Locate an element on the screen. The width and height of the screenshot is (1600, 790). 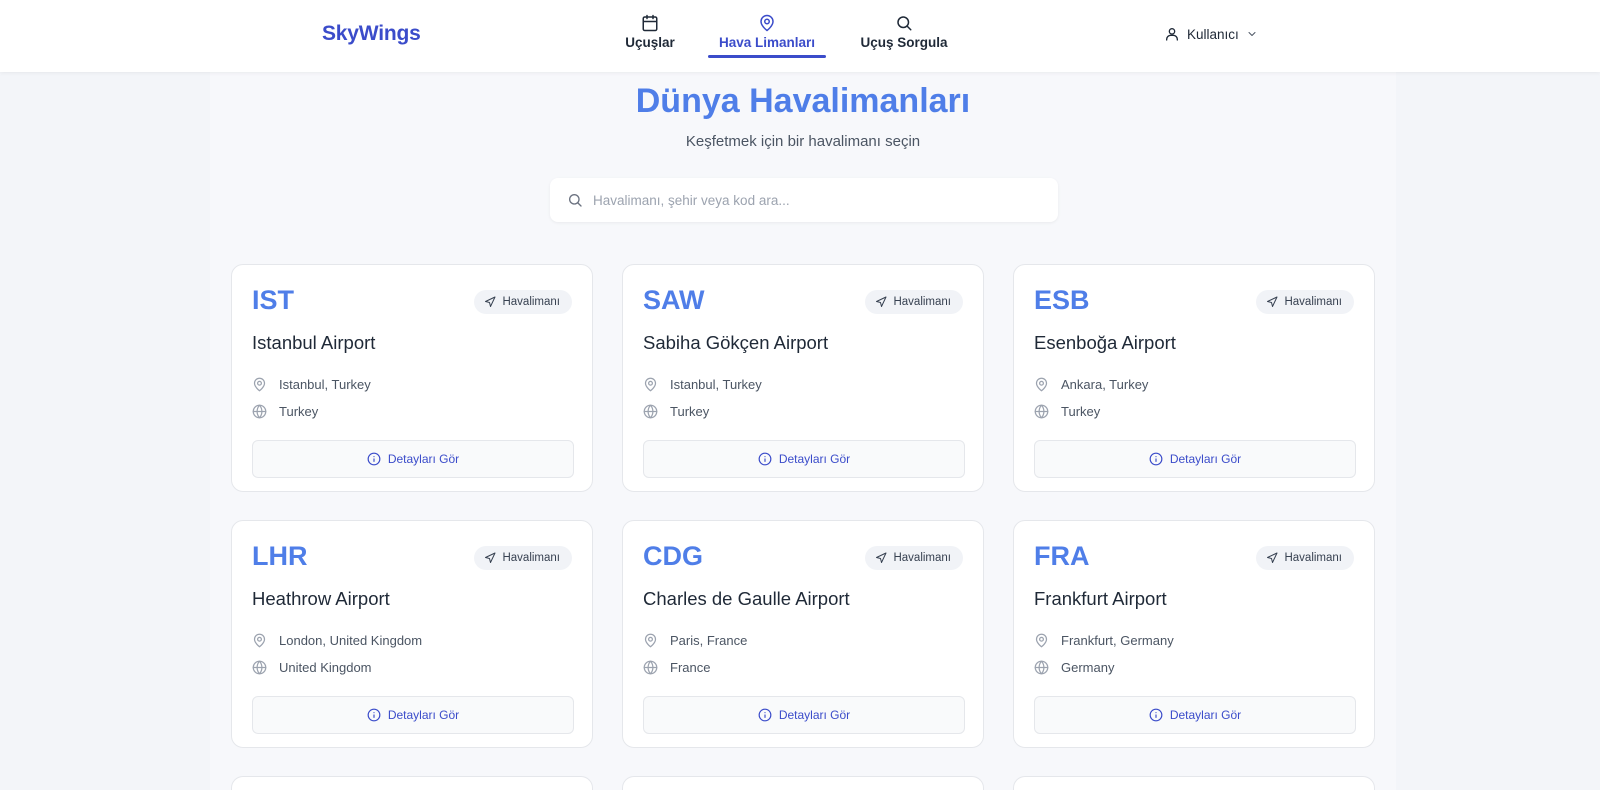
airport-code: FRA is located at coordinates (1062, 556).